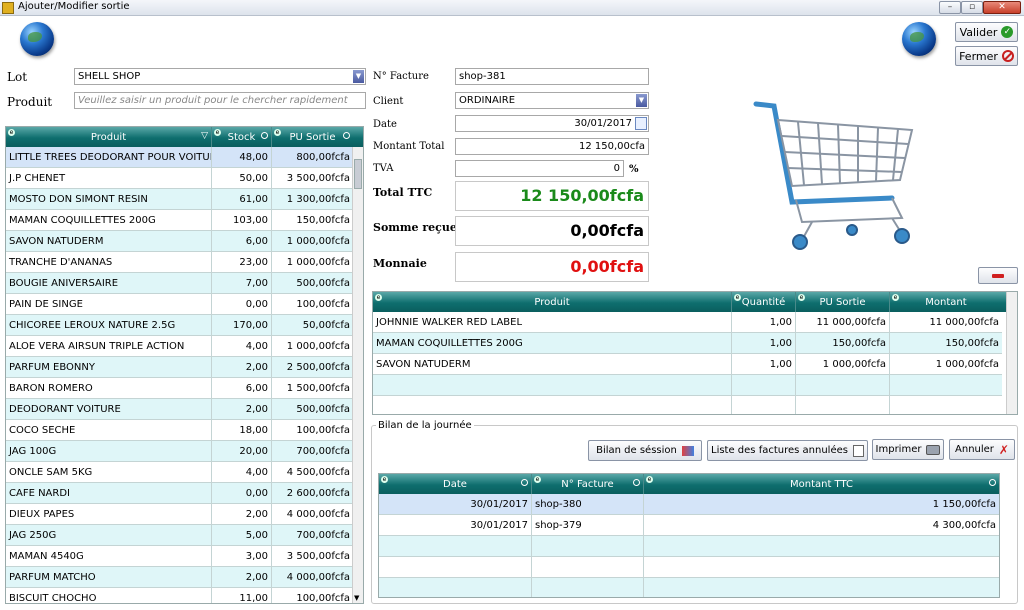 This screenshot has height=610, width=1024. Describe the element at coordinates (858, 450) in the screenshot. I see `list-icon` at that location.